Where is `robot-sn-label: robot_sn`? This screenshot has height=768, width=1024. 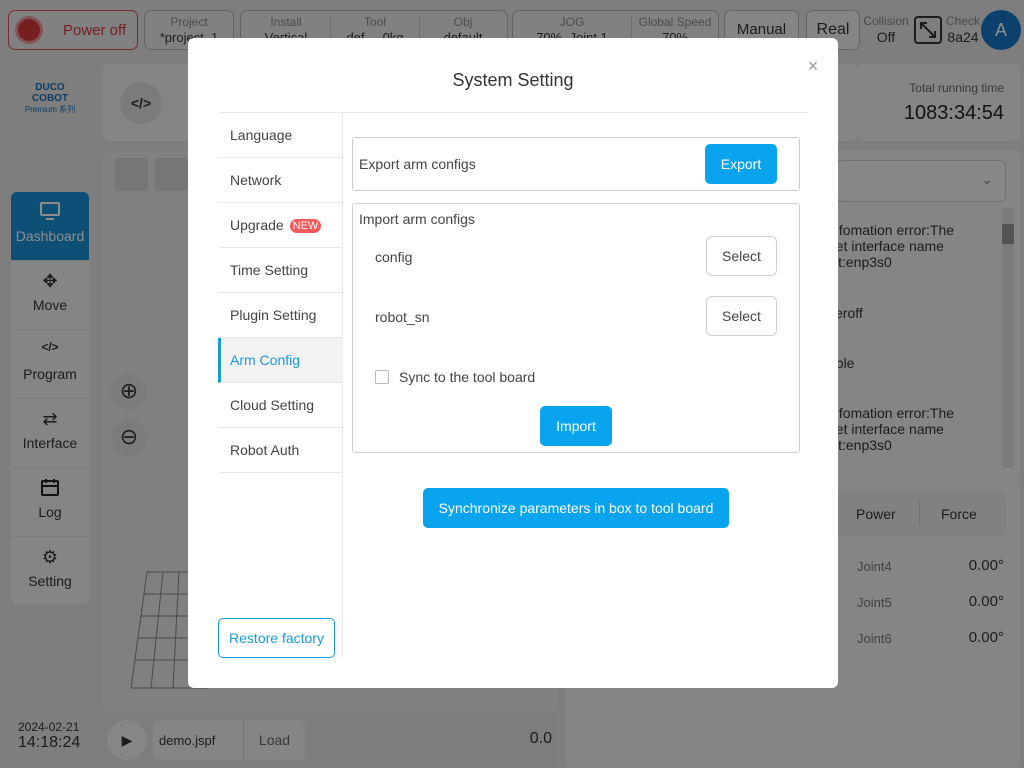 robot-sn-label: robot_sn is located at coordinates (402, 317).